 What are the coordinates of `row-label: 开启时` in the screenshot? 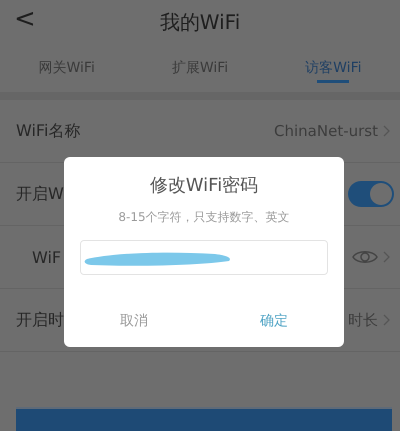 It's located at (40, 320).